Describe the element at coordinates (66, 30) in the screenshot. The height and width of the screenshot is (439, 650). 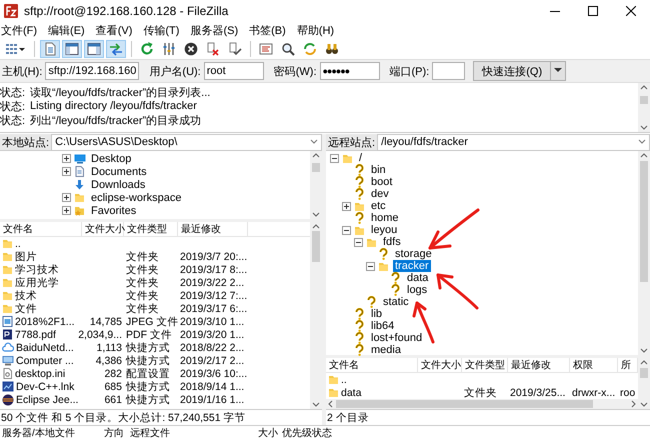
I see `menu-item: 编辑(E)` at that location.